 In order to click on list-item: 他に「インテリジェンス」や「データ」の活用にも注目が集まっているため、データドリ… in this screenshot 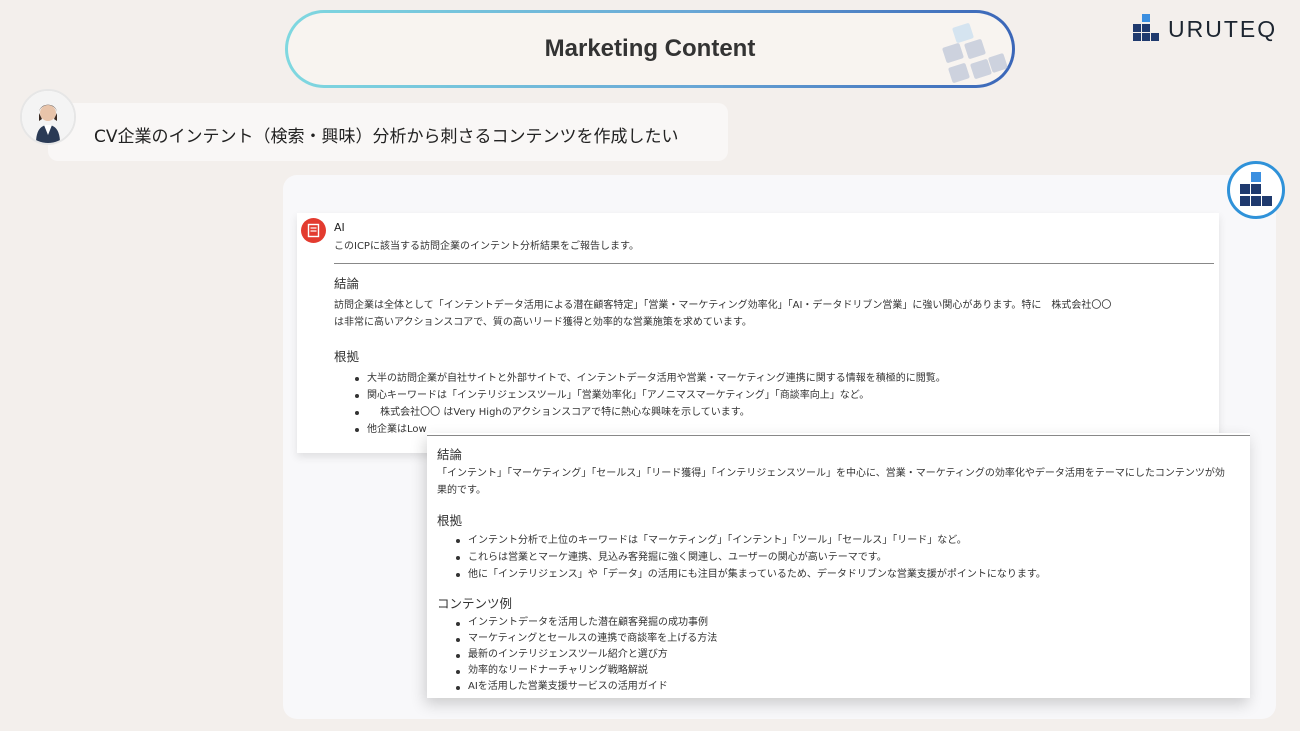, I will do `click(751, 574)`.